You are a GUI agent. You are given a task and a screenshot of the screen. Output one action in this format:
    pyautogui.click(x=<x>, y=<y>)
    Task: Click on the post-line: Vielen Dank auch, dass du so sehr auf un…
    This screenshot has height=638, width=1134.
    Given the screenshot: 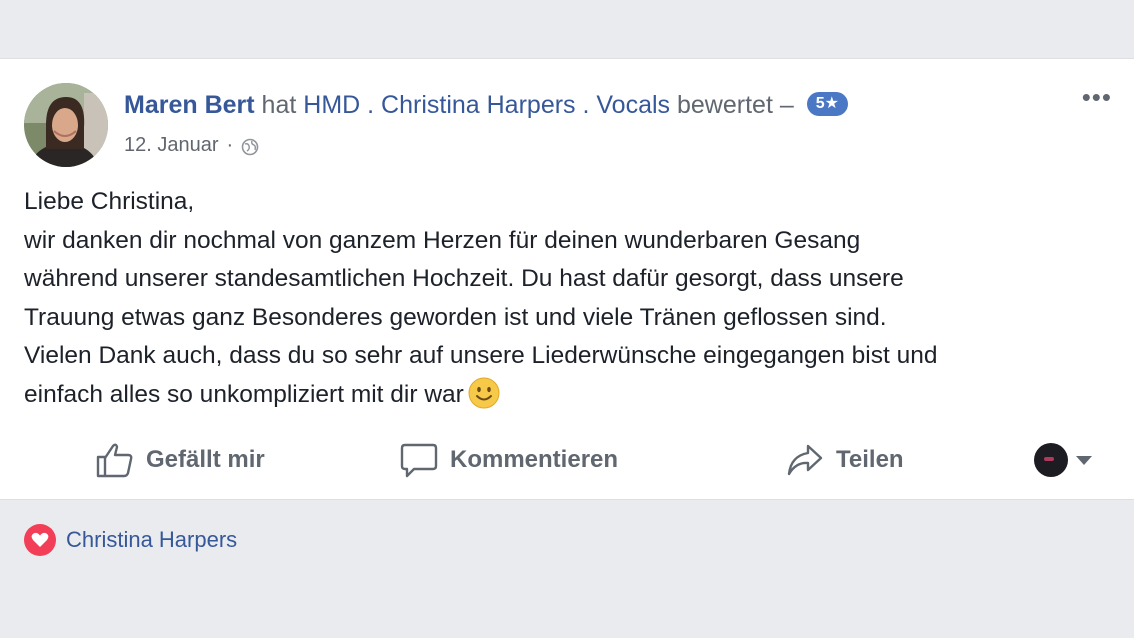 What is the action you would take?
    pyautogui.click(x=481, y=355)
    